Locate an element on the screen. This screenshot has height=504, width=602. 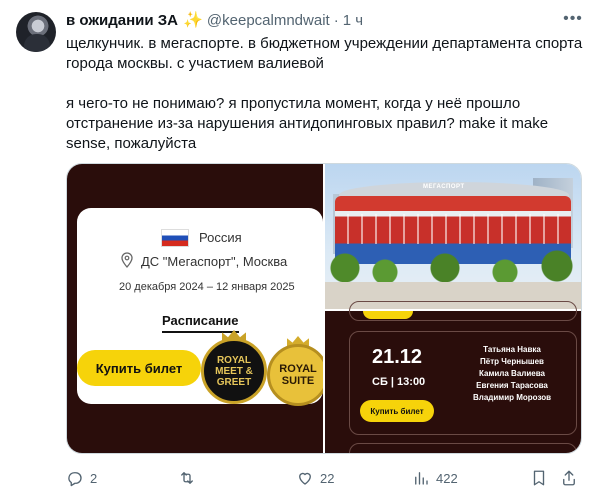
previous-buy-button is located at coordinates (388, 315).